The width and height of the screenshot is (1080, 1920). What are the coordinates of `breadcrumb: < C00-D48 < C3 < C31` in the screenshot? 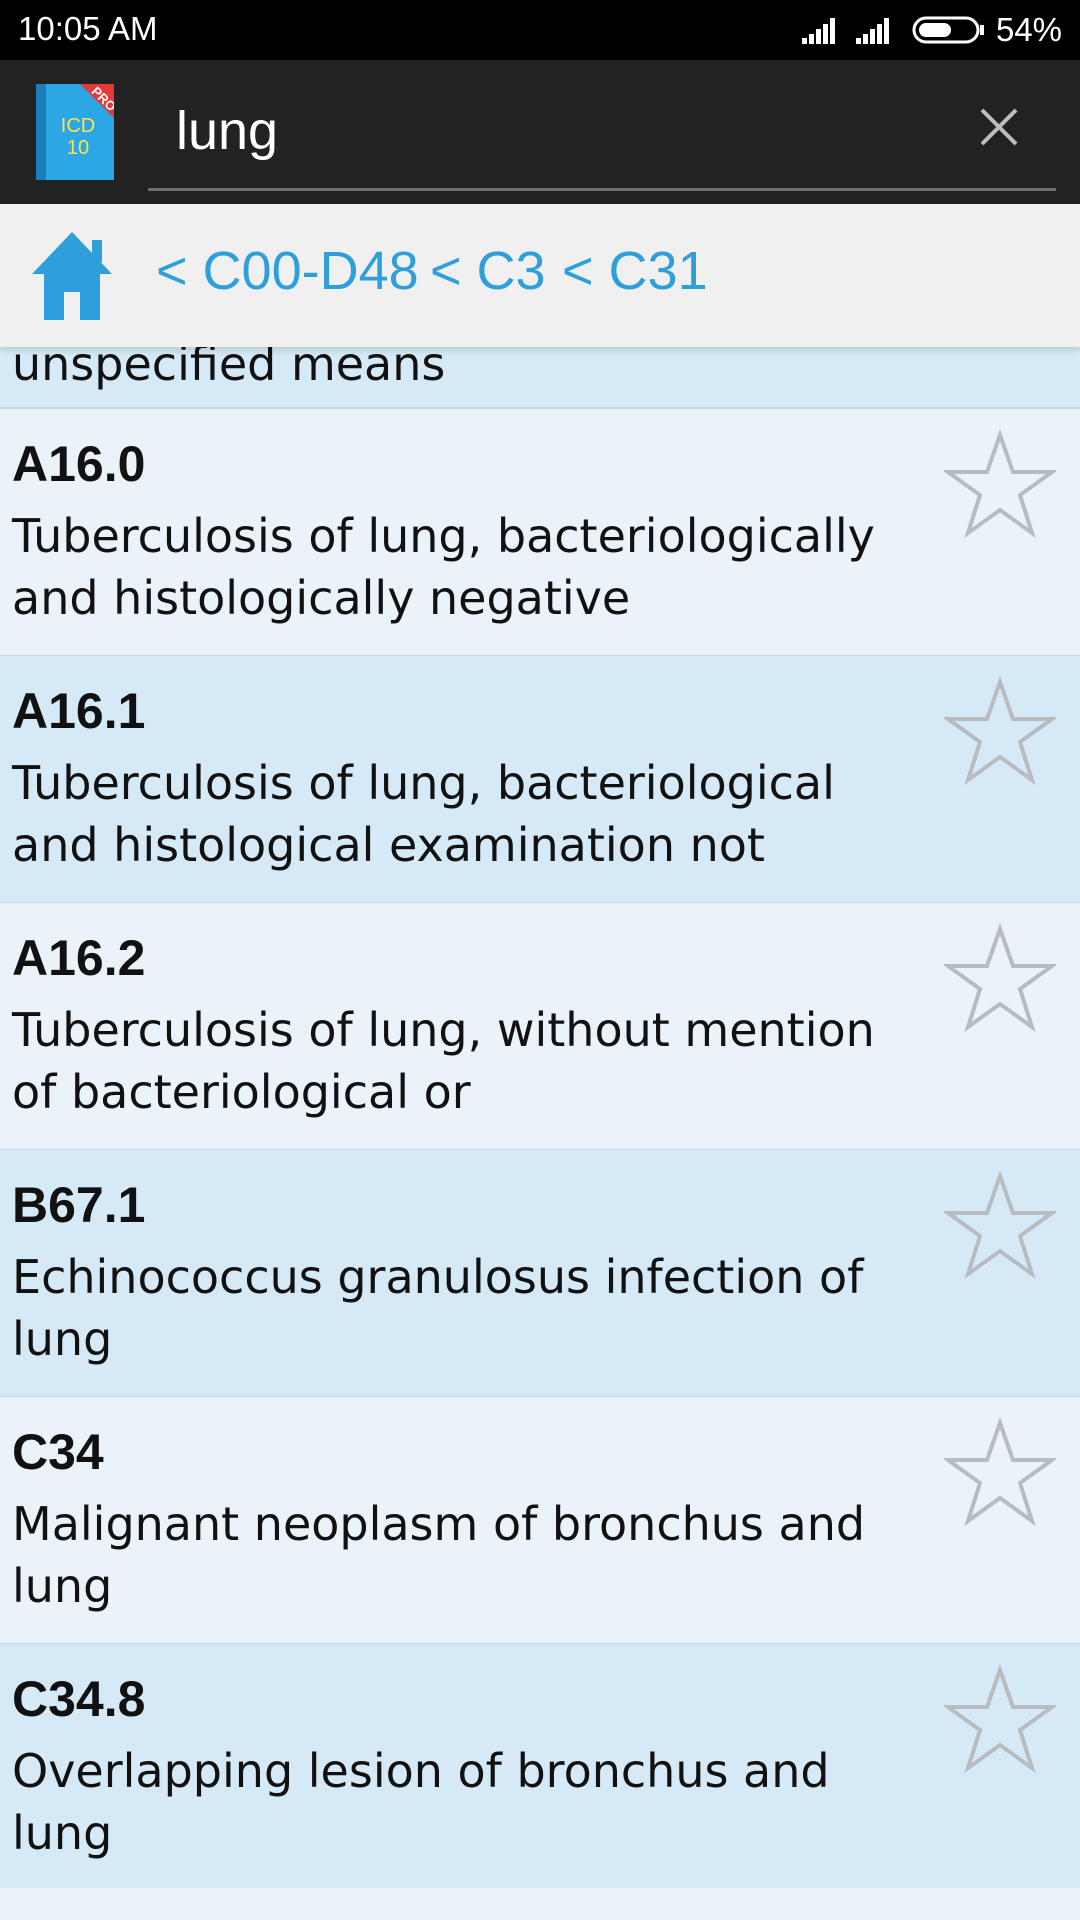 It's located at (540, 275).